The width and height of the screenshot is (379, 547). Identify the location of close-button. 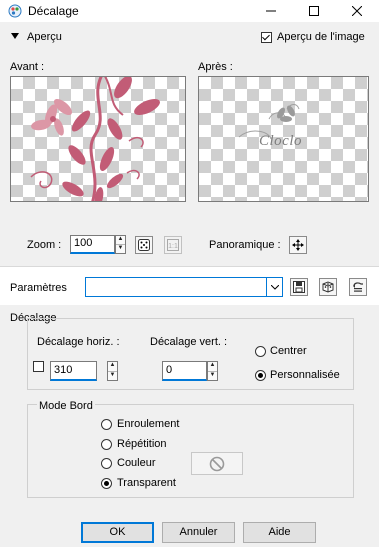
(357, 11).